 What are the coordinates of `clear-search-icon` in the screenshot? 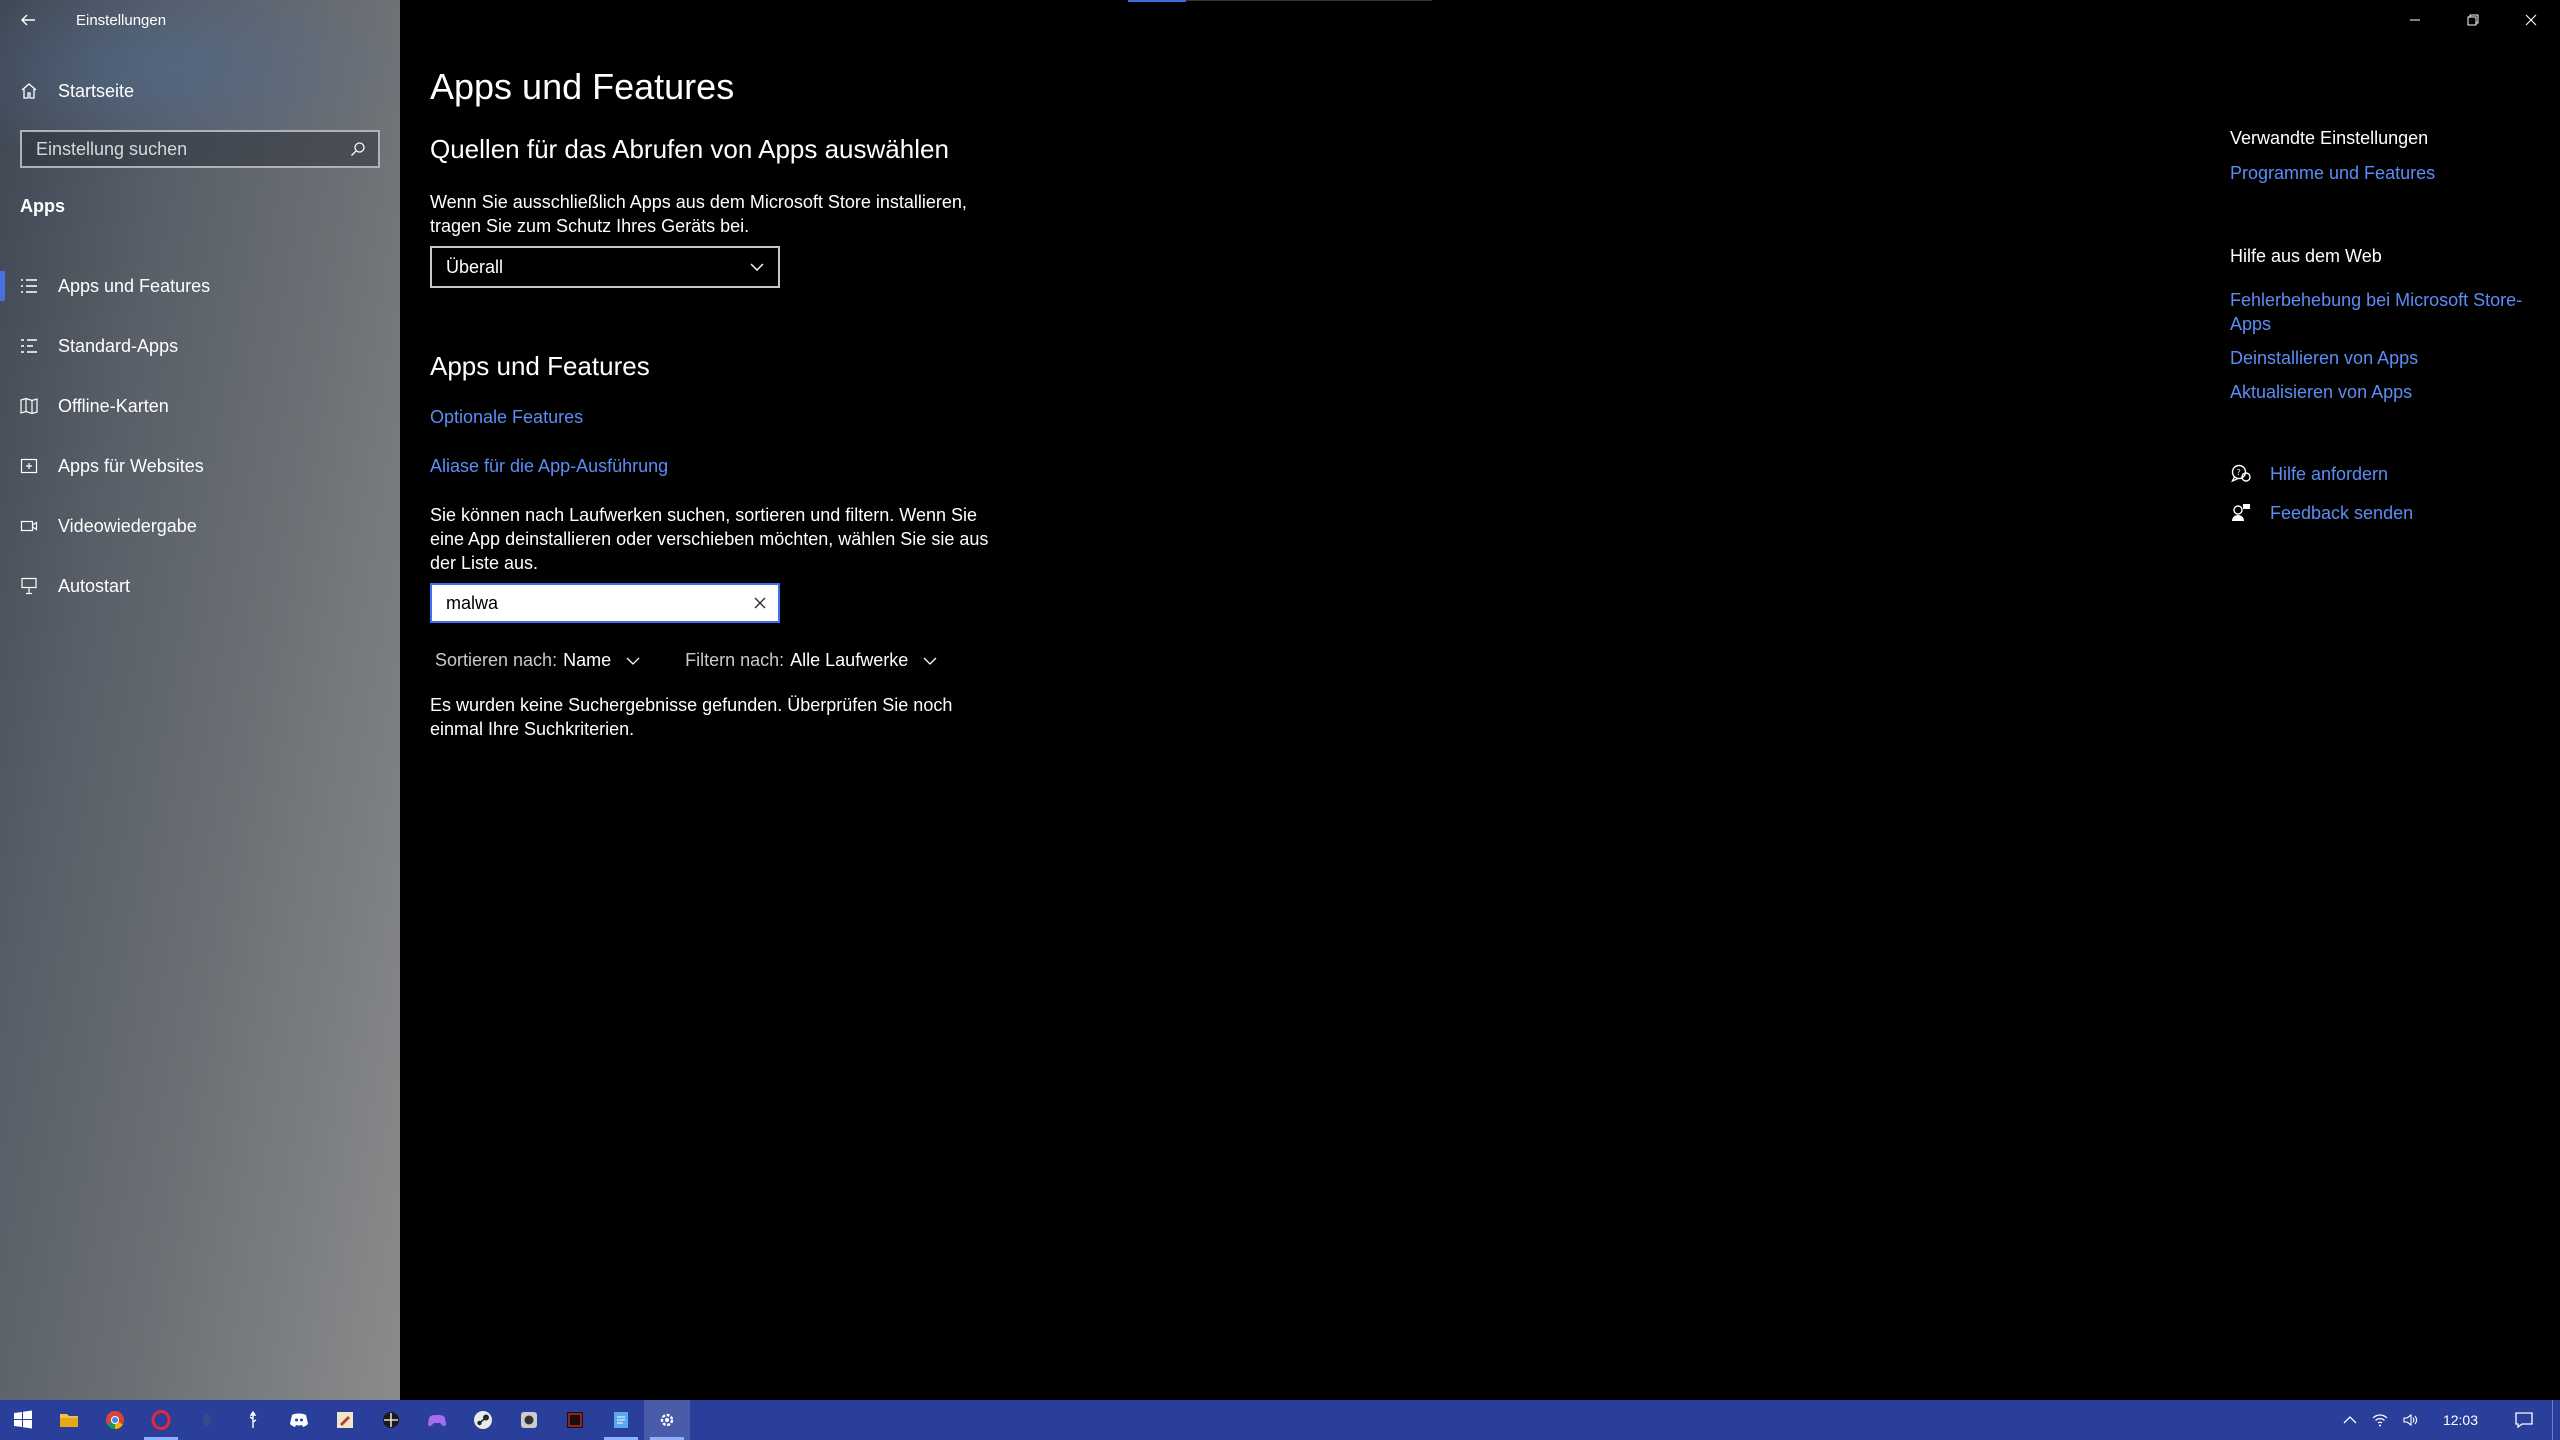 It's located at (760, 603).